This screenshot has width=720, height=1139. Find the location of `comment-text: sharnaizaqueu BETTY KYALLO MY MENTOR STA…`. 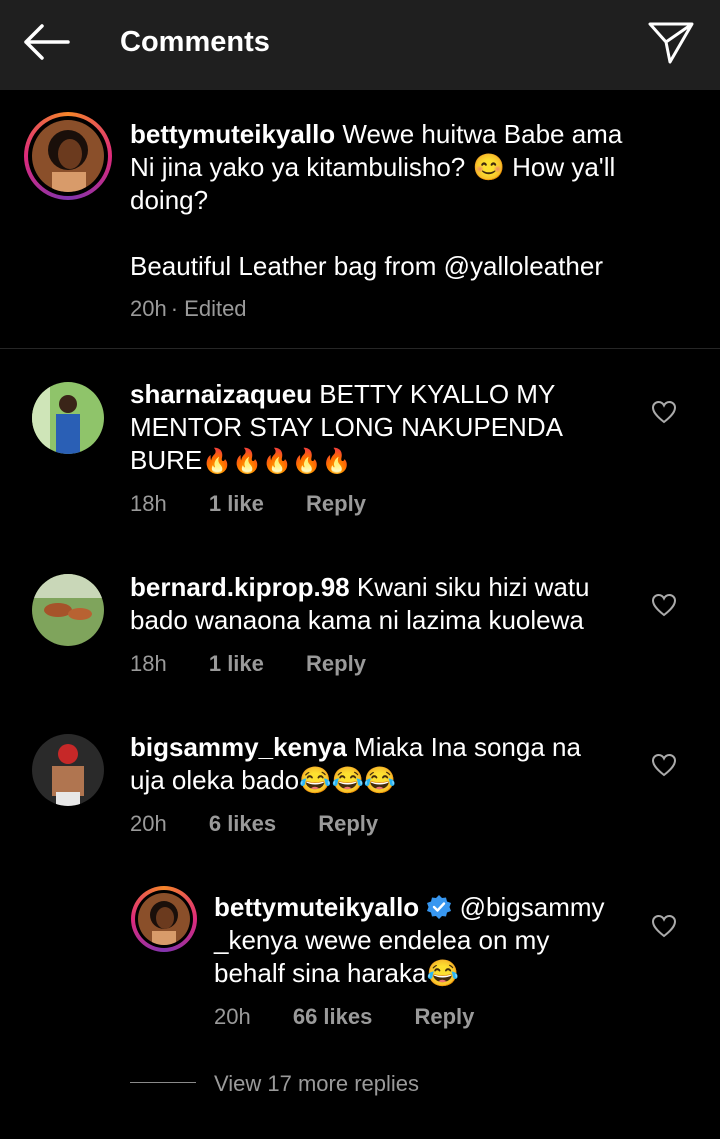

comment-text: sharnaizaqueu BETTY KYALLO MY MENTOR STA… is located at coordinates (380, 428).